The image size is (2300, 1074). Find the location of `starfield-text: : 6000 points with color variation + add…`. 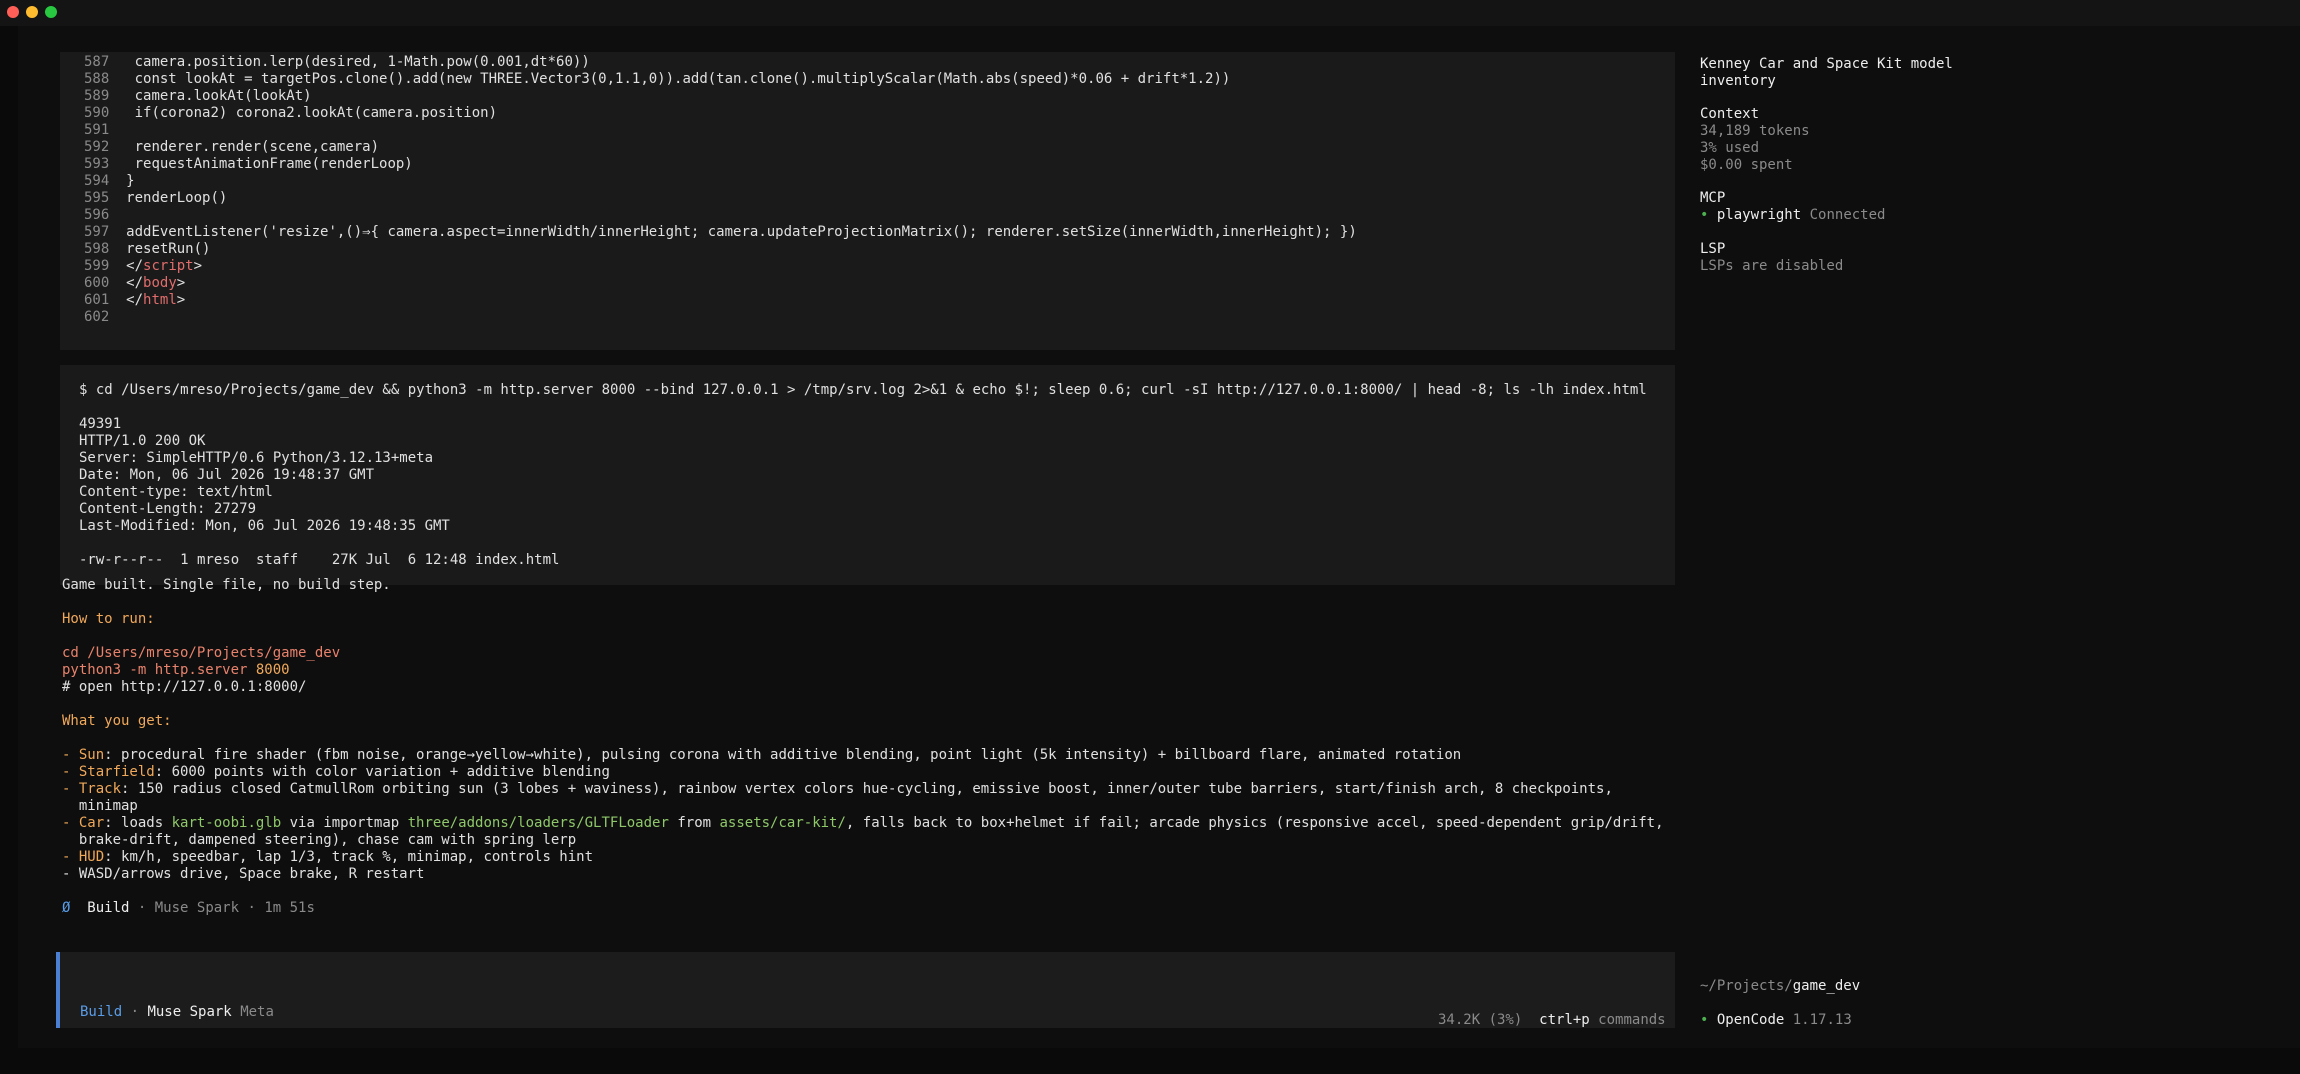

starfield-text: : 6000 points with color variation + add… is located at coordinates (382, 772).